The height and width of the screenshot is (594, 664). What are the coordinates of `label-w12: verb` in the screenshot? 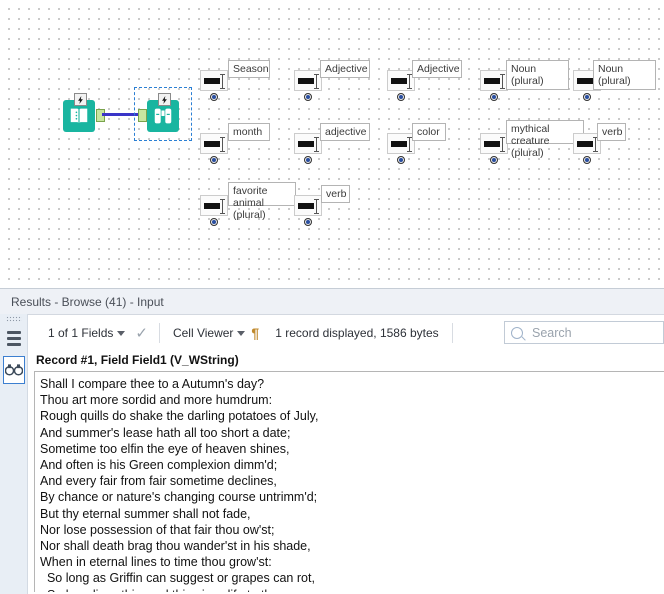 It's located at (335, 194).